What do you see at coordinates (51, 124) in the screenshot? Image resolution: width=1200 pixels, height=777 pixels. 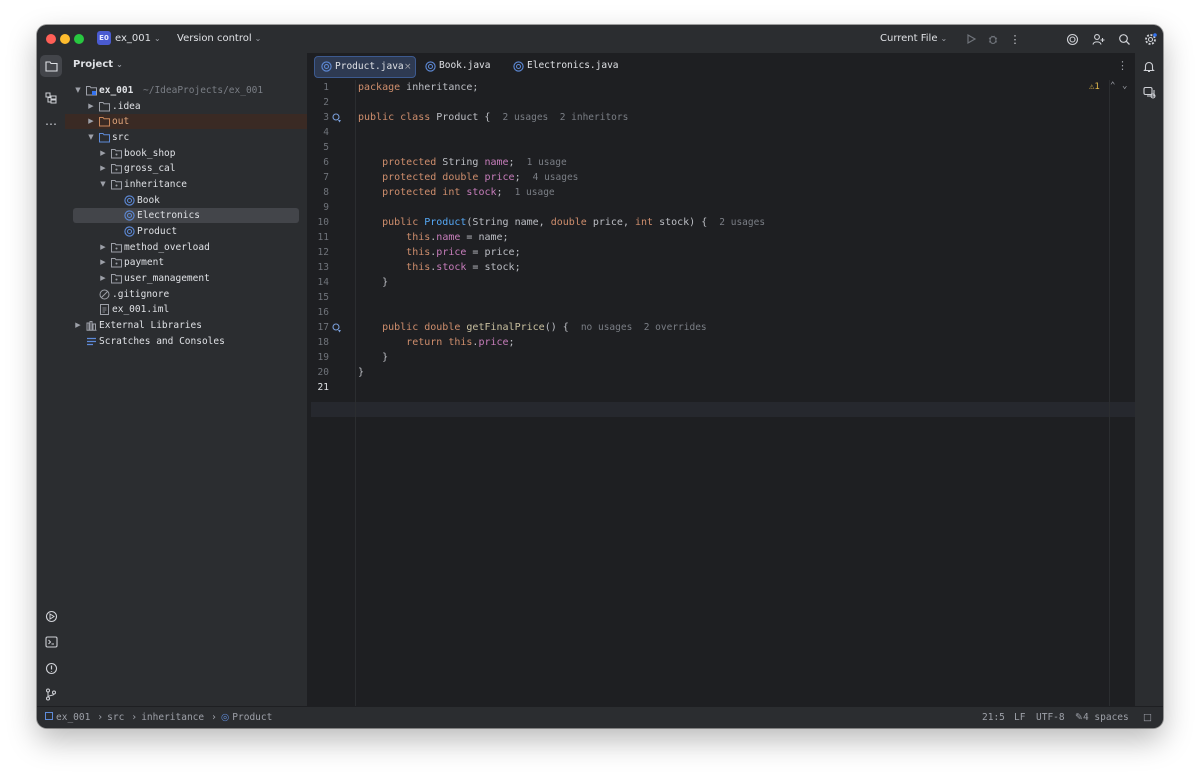 I see `more-tools-icon: ⋯` at bounding box center [51, 124].